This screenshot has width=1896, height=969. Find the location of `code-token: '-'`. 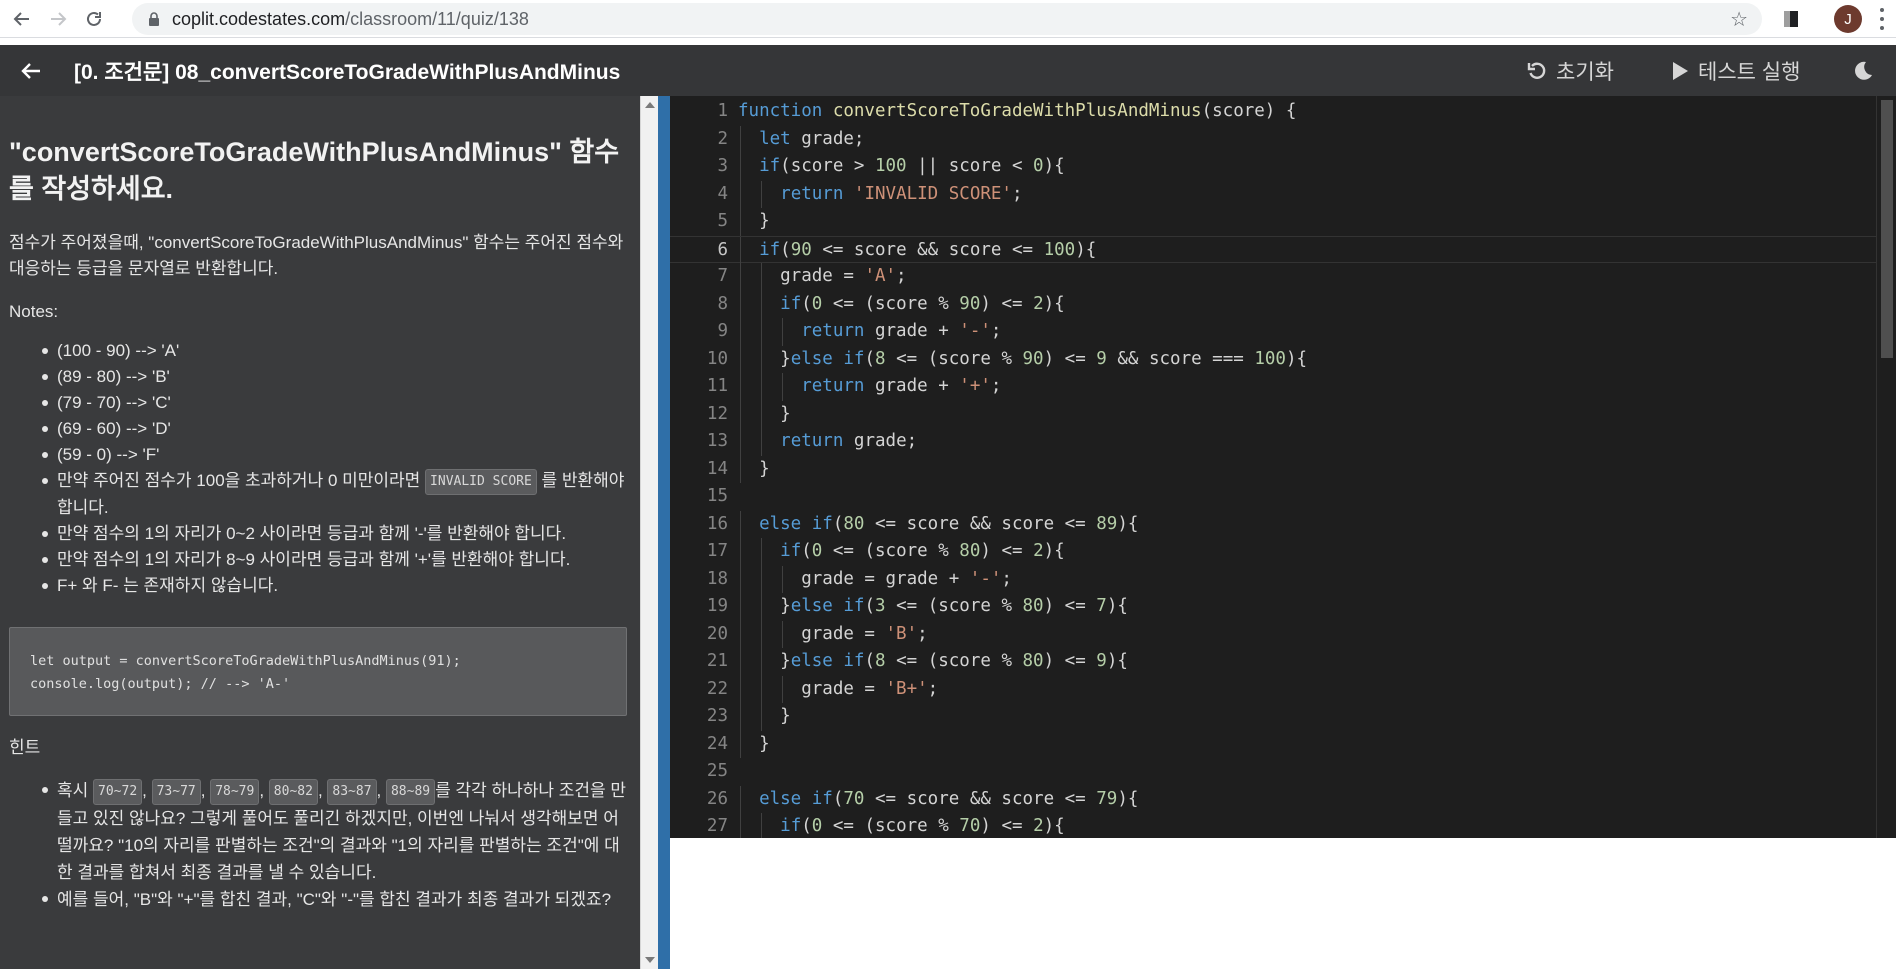

code-token: '-' is located at coordinates (975, 331).